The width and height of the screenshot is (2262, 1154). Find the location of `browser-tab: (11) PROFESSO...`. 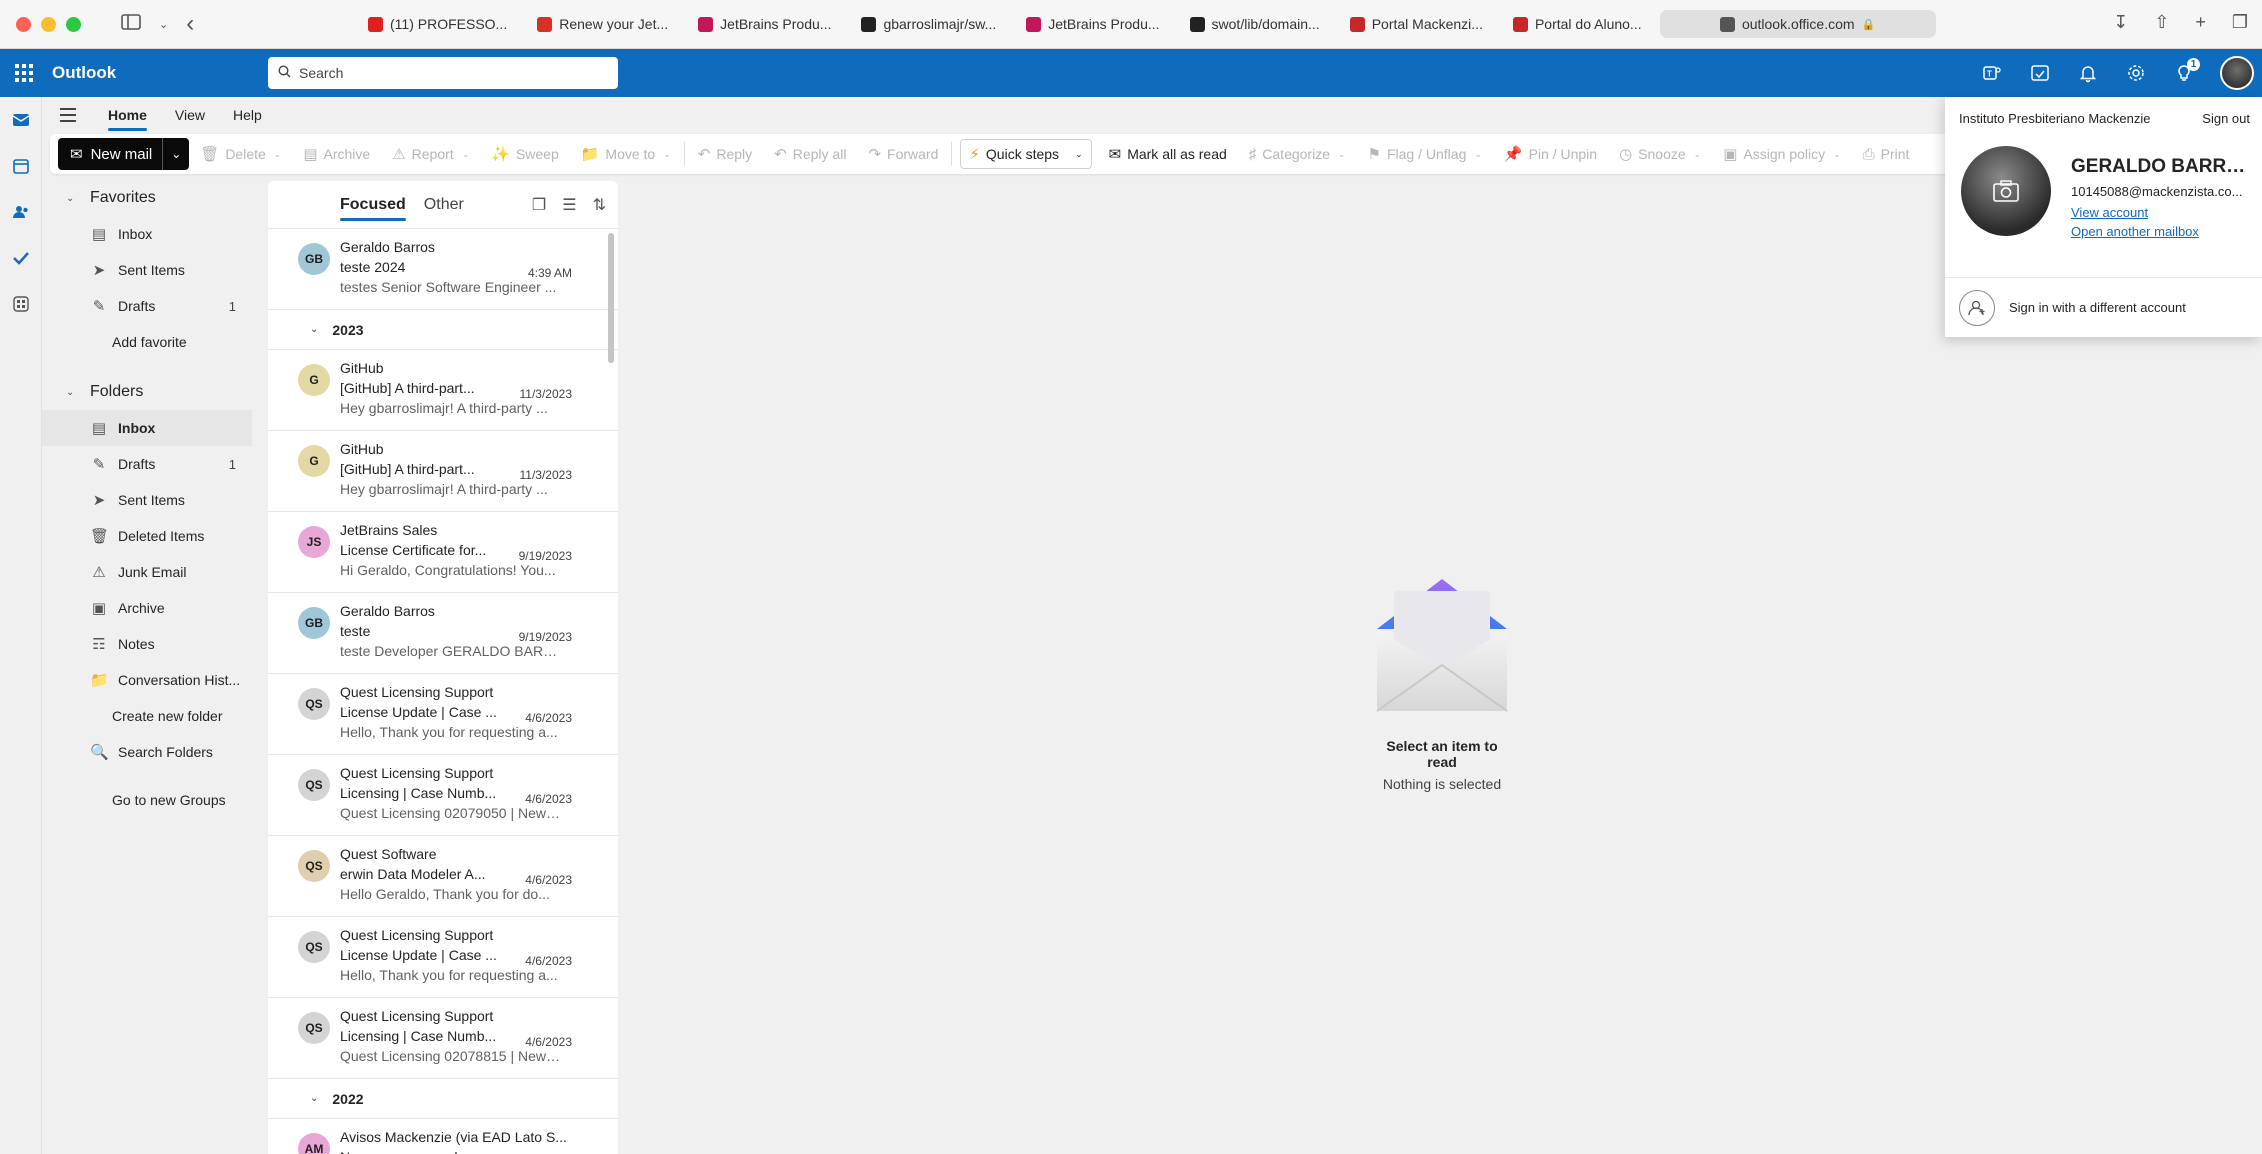

browser-tab: (11) PROFESSO... is located at coordinates (437, 24).